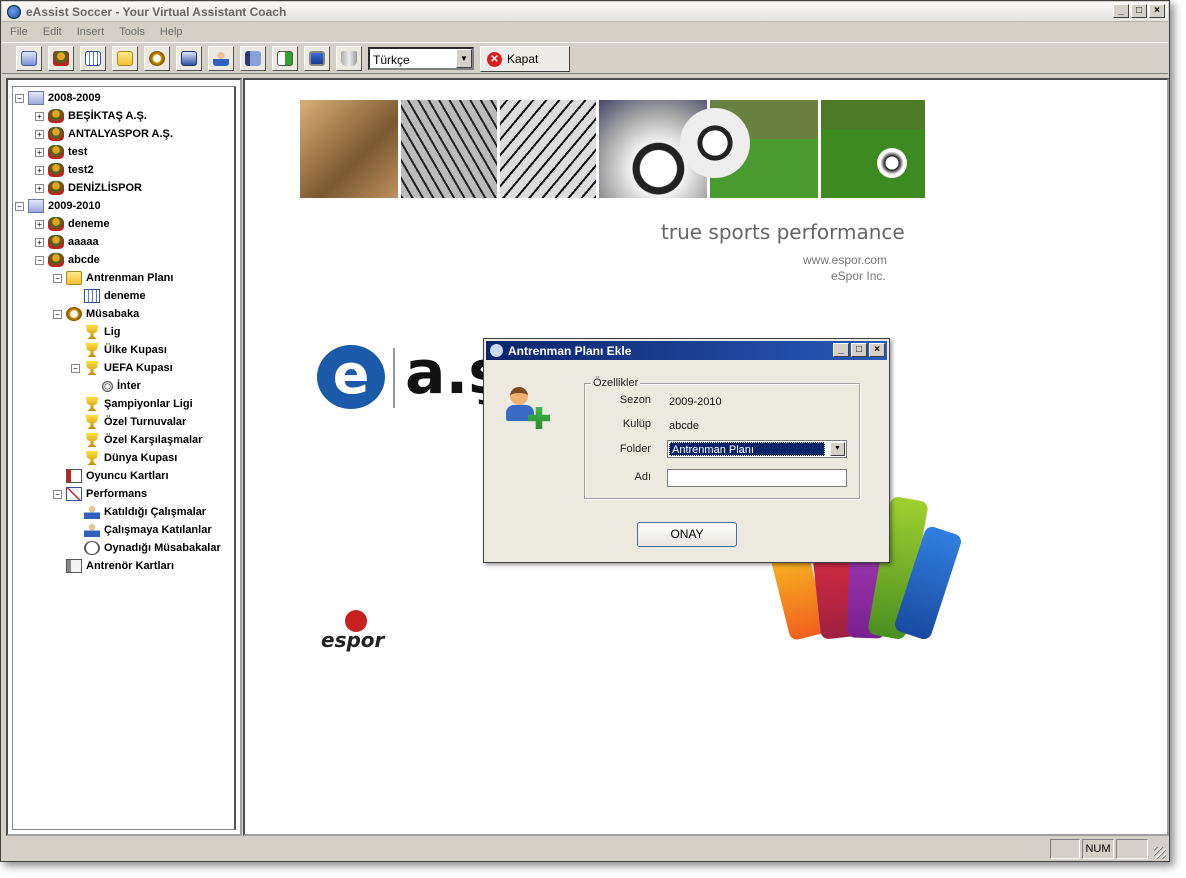 The image size is (1186, 878). I want to click on tree-node: Ülke Kupası, so click(119, 350).